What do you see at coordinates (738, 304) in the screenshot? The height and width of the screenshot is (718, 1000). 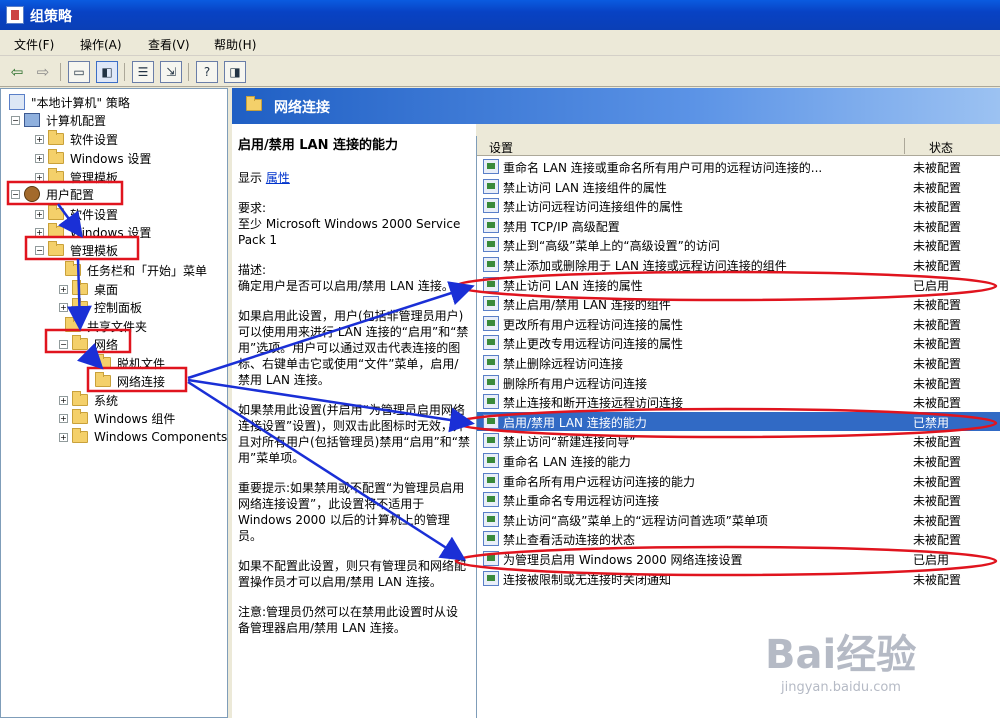 I see `table-row: 禁止启用/禁用 LAN 连接的组件 未被配置` at bounding box center [738, 304].